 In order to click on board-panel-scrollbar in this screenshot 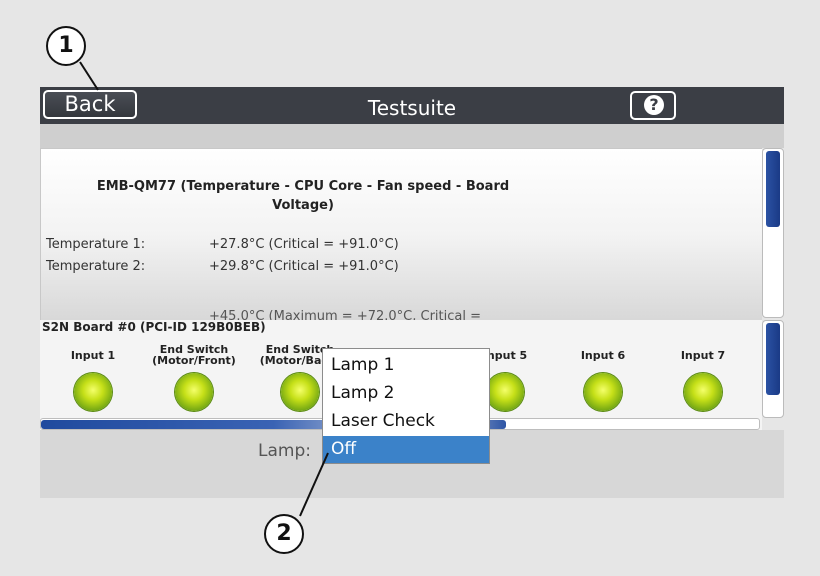, I will do `click(773, 369)`.